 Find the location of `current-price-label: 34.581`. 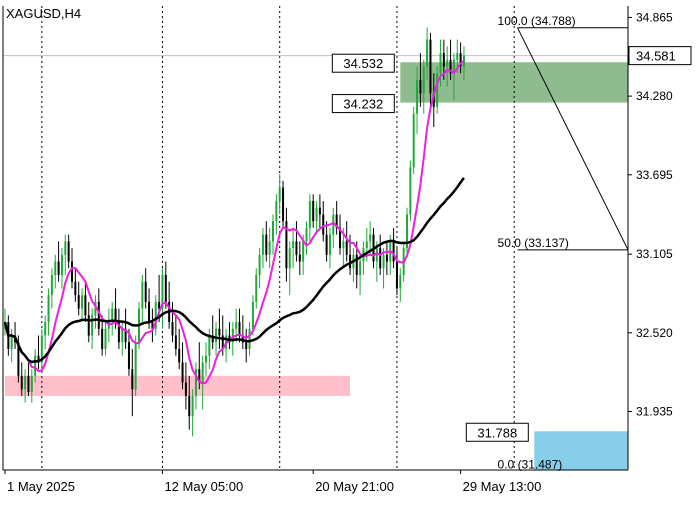

current-price-label: 34.581 is located at coordinates (656, 56).